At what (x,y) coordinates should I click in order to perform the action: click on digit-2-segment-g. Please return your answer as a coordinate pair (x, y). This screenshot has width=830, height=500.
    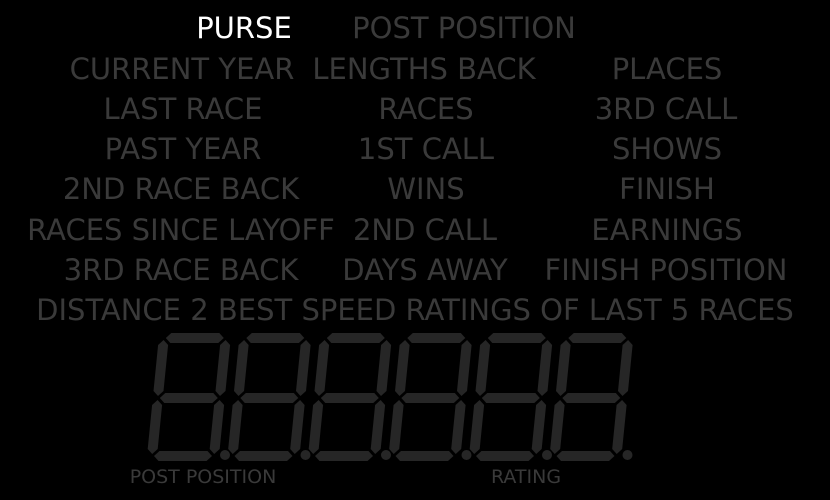
    Looking at the image, I should click on (269, 398).